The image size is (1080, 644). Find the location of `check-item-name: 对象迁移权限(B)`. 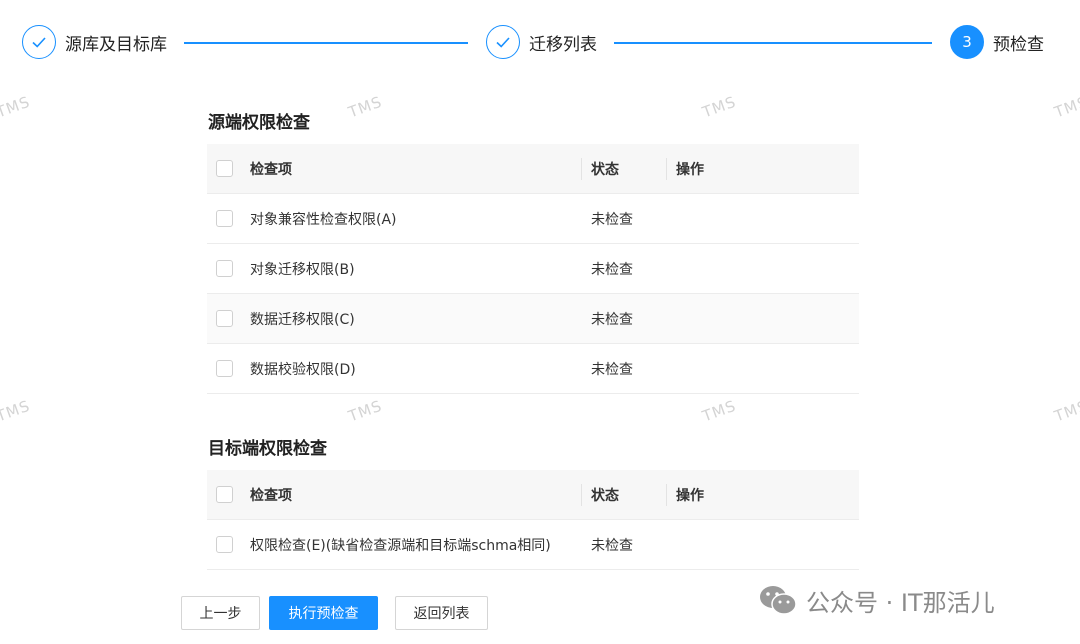

check-item-name: 对象迁移权限(B) is located at coordinates (302, 269).